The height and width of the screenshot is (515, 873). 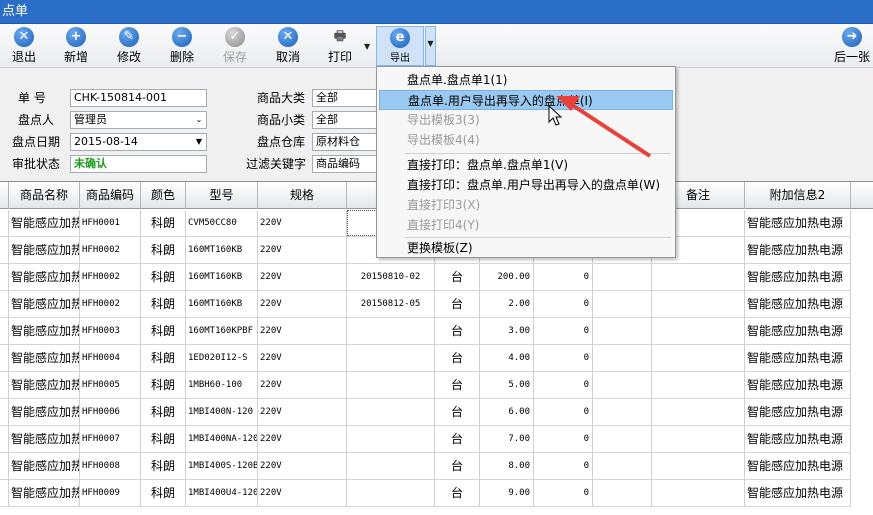 What do you see at coordinates (222, 195) in the screenshot?
I see `col-header: 型号` at bounding box center [222, 195].